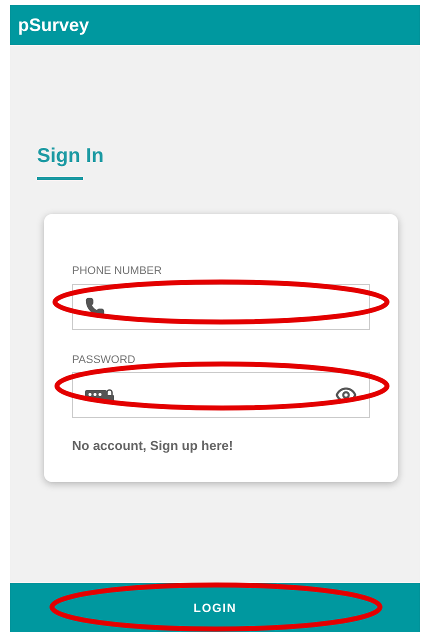 The image size is (422, 632). What do you see at coordinates (70, 156) in the screenshot?
I see `sign-in-heading: Sign In` at bounding box center [70, 156].